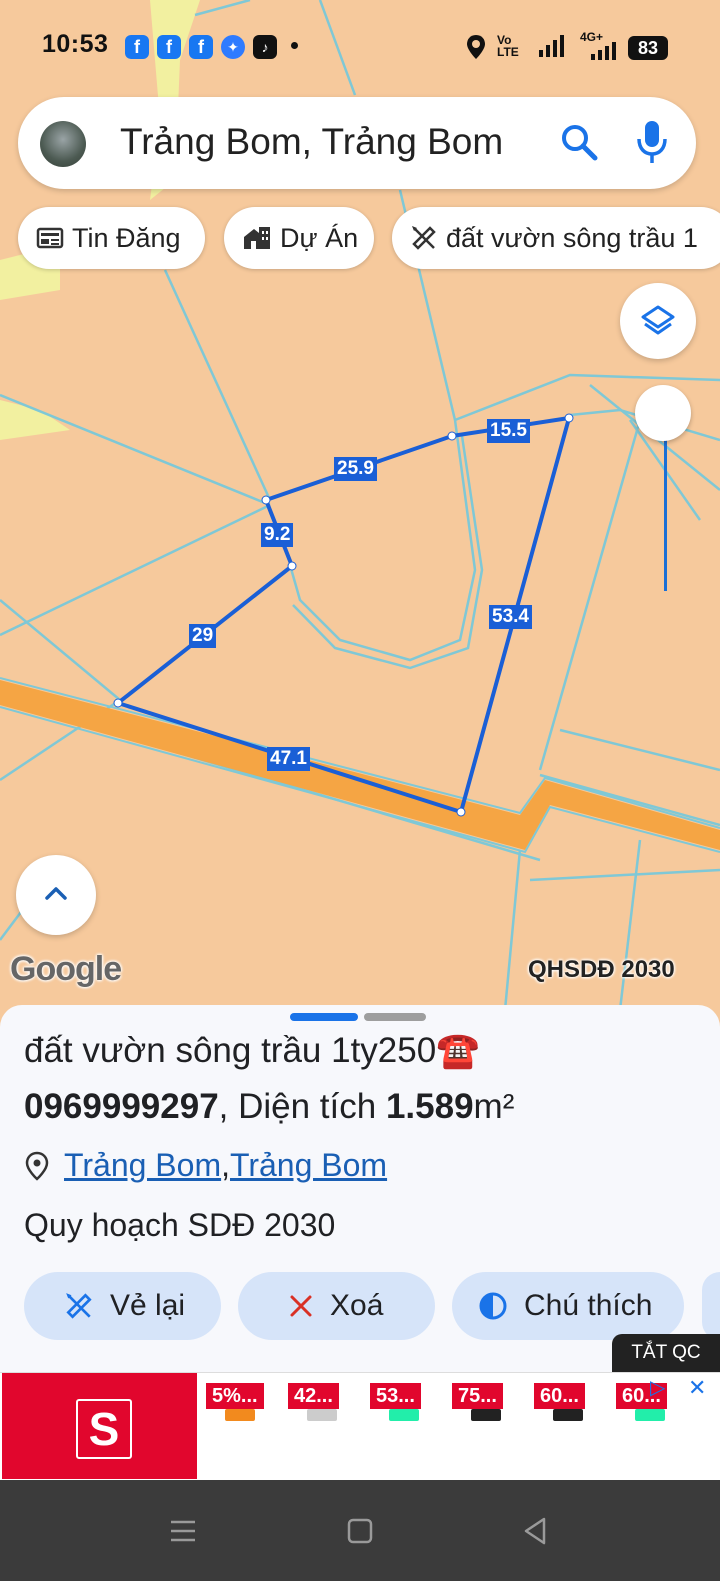 The height and width of the screenshot is (1581, 720). I want to click on system-navigation-bar, so click(360, 1530).